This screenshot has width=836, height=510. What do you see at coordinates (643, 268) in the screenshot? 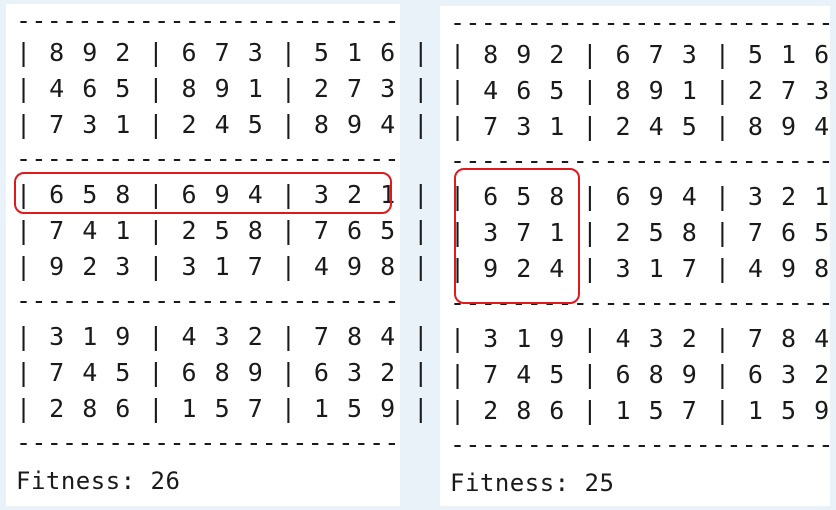
I see `grid-row-6: | 9 2 4 | 3 1 7 | 4 9 8 |` at bounding box center [643, 268].